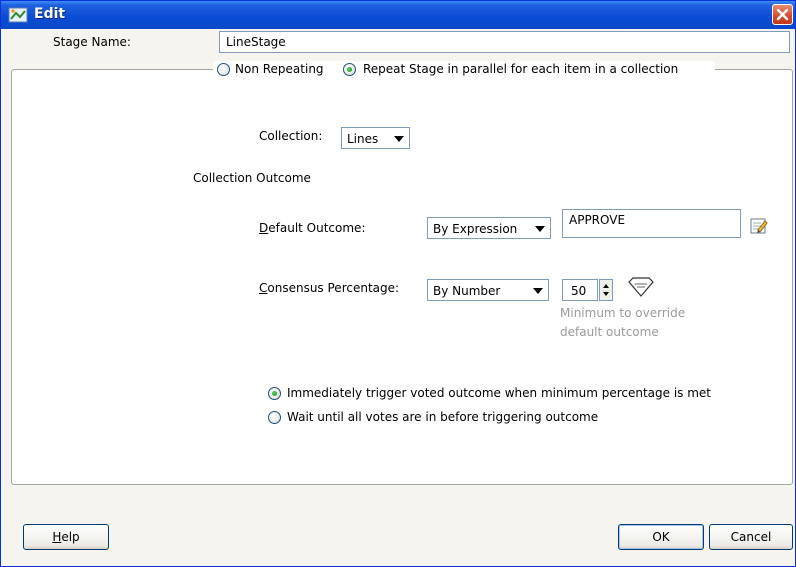 The width and height of the screenshot is (796, 567). Describe the element at coordinates (264, 228) in the screenshot. I see `default-outcome-mnemonic: D` at that location.